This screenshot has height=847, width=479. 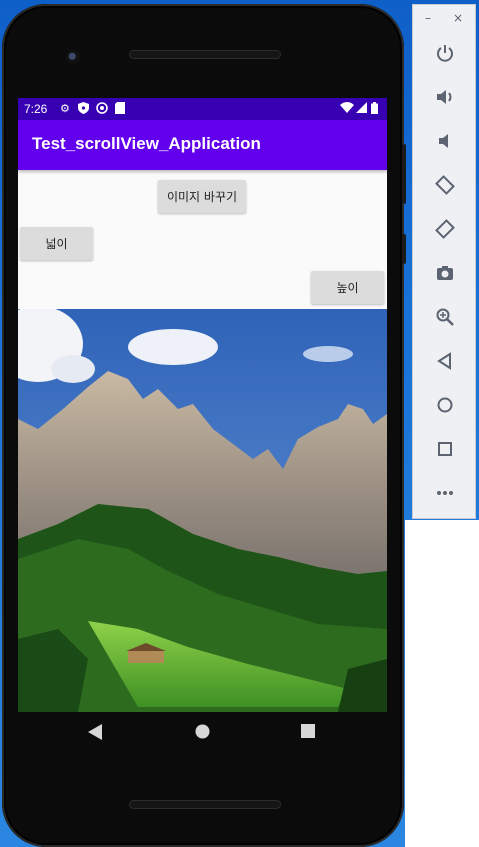 What do you see at coordinates (83, 108) in the screenshot?
I see `shield-icon` at bounding box center [83, 108].